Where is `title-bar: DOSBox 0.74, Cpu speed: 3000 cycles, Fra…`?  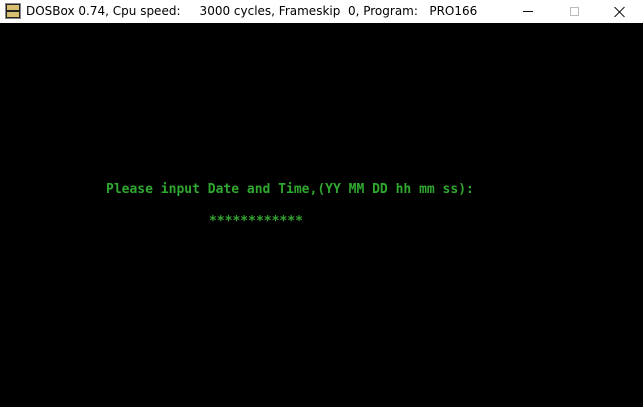 title-bar: DOSBox 0.74, Cpu speed: 3000 cycles, Fra… is located at coordinates (321, 11).